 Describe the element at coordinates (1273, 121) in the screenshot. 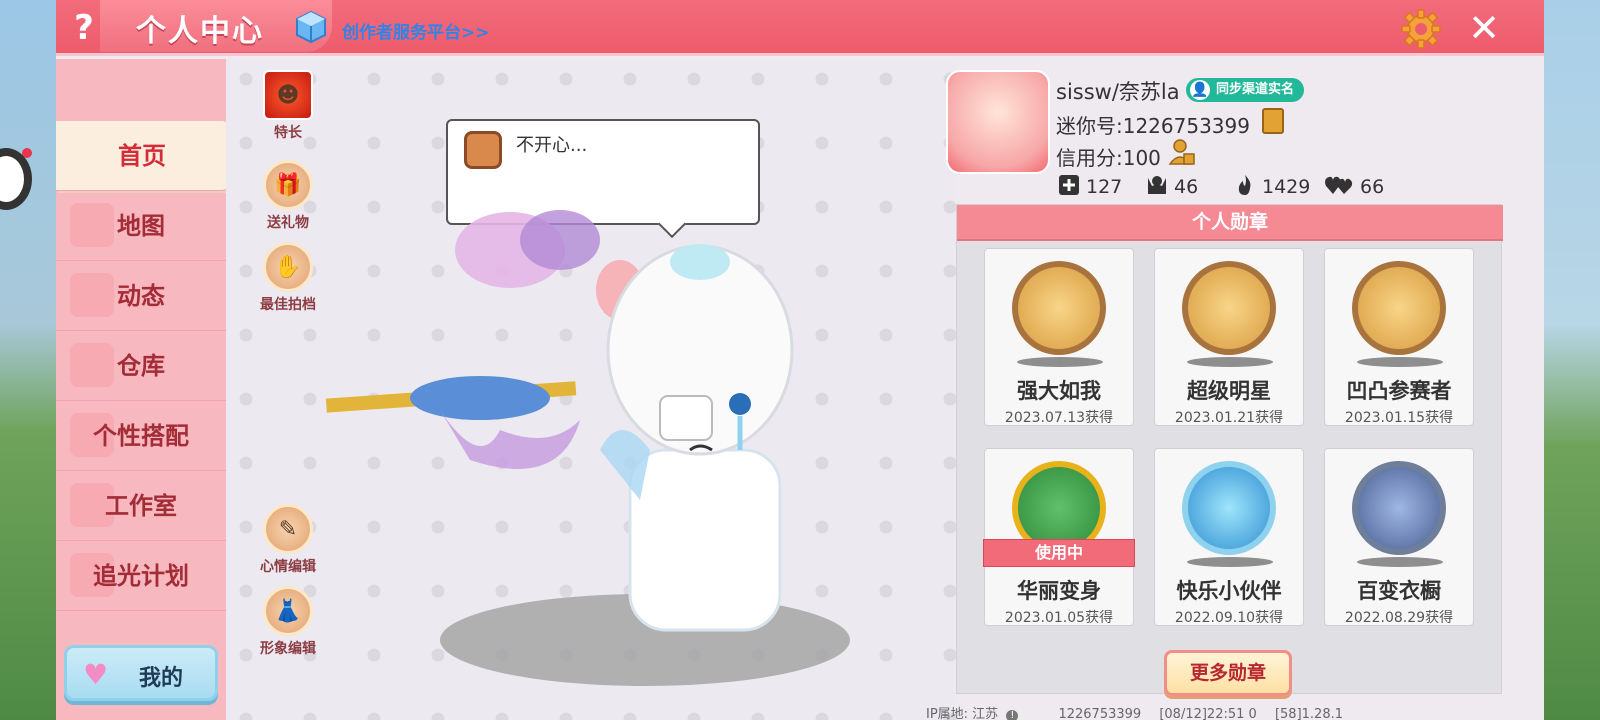

I see `copy-icon` at that location.